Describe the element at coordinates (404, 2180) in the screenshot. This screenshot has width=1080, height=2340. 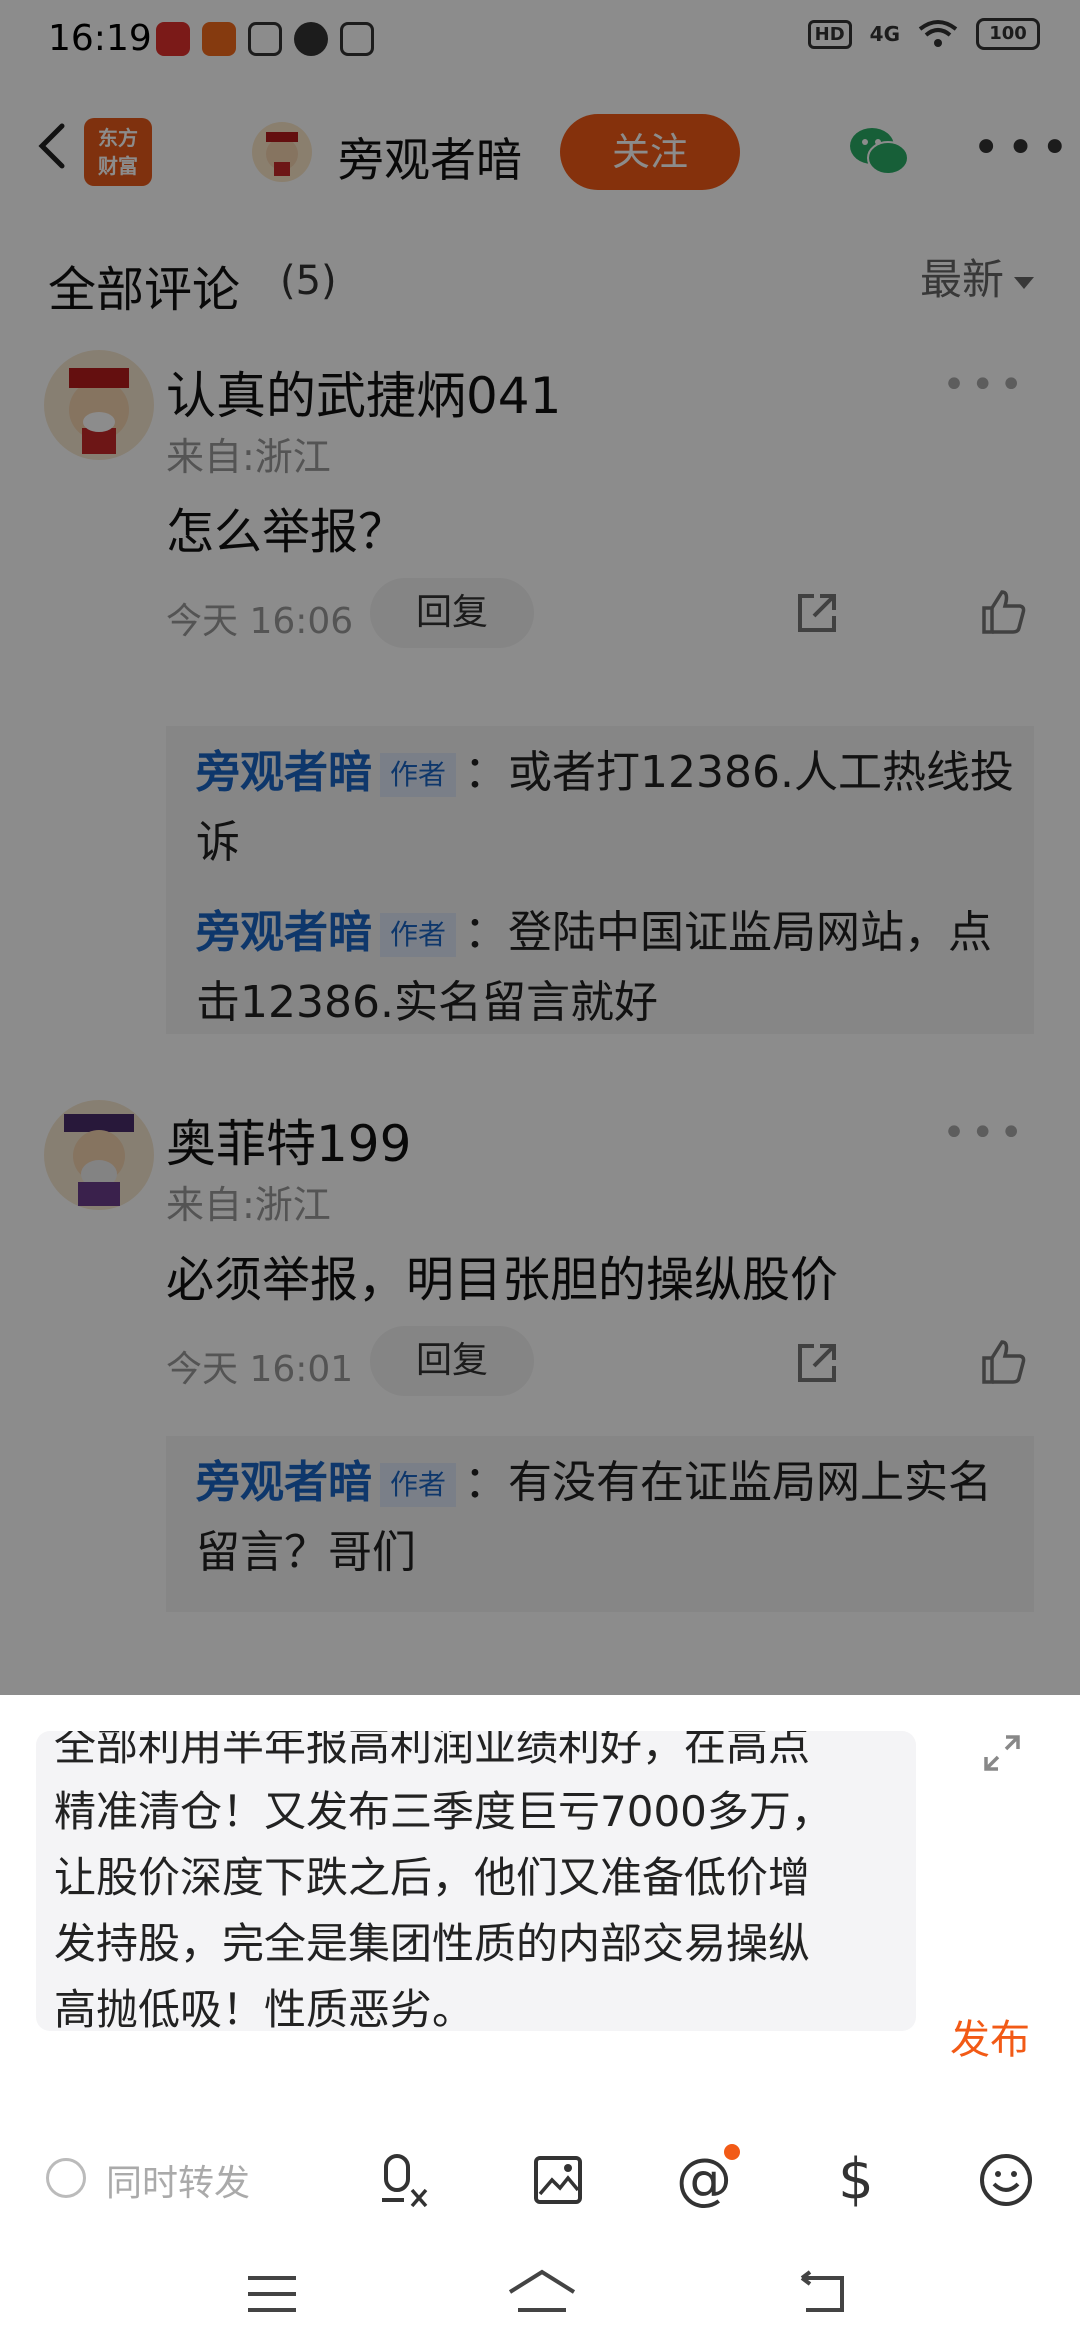
I see `voice-to-text-icon` at that location.